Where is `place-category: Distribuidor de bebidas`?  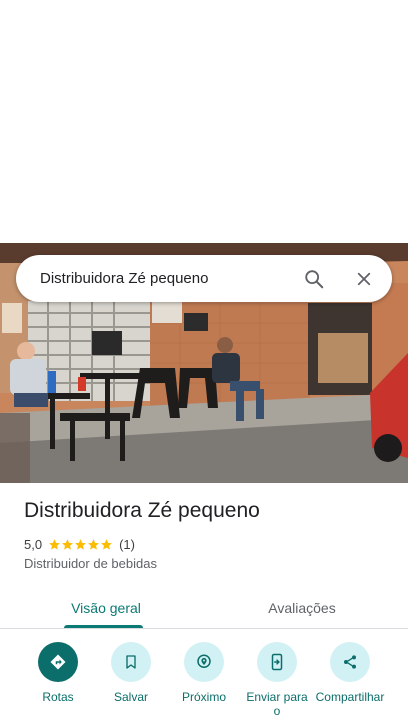
place-category: Distribuidor de bebidas is located at coordinates (90, 563).